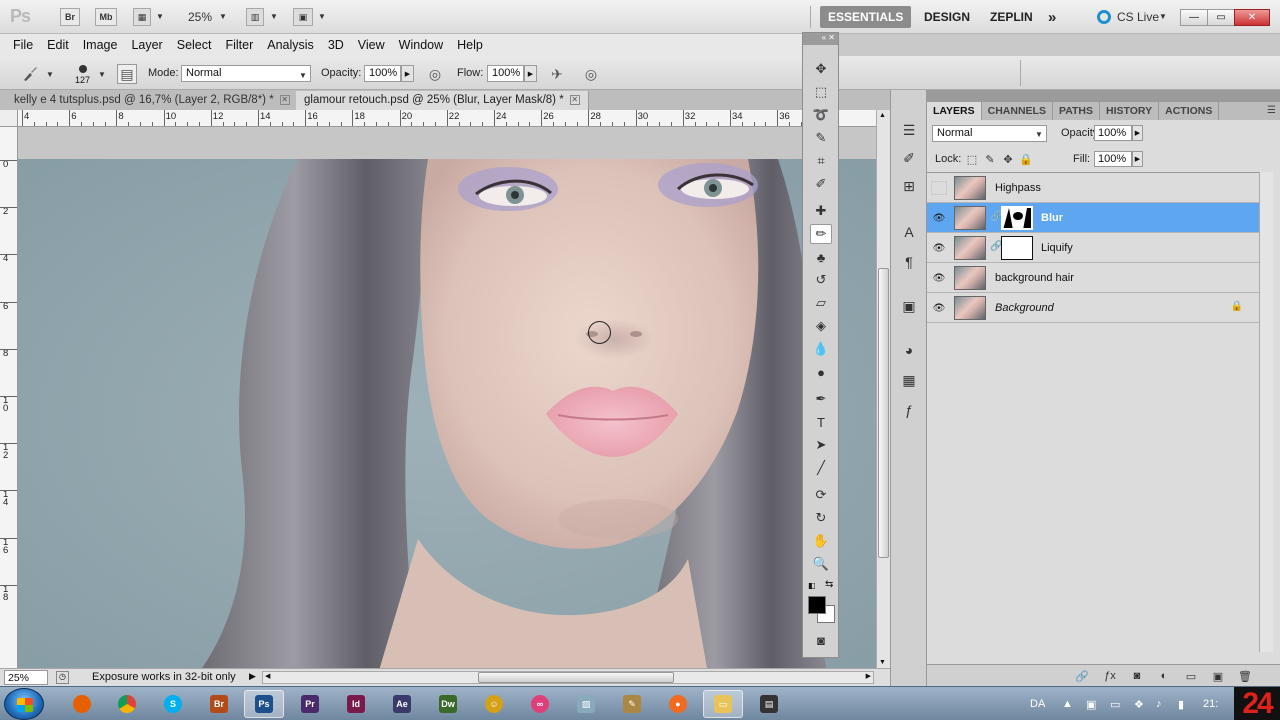 This screenshot has width=1280, height=720. Describe the element at coordinates (356, 704) in the screenshot. I see `taskbar-indesign: Id` at that location.